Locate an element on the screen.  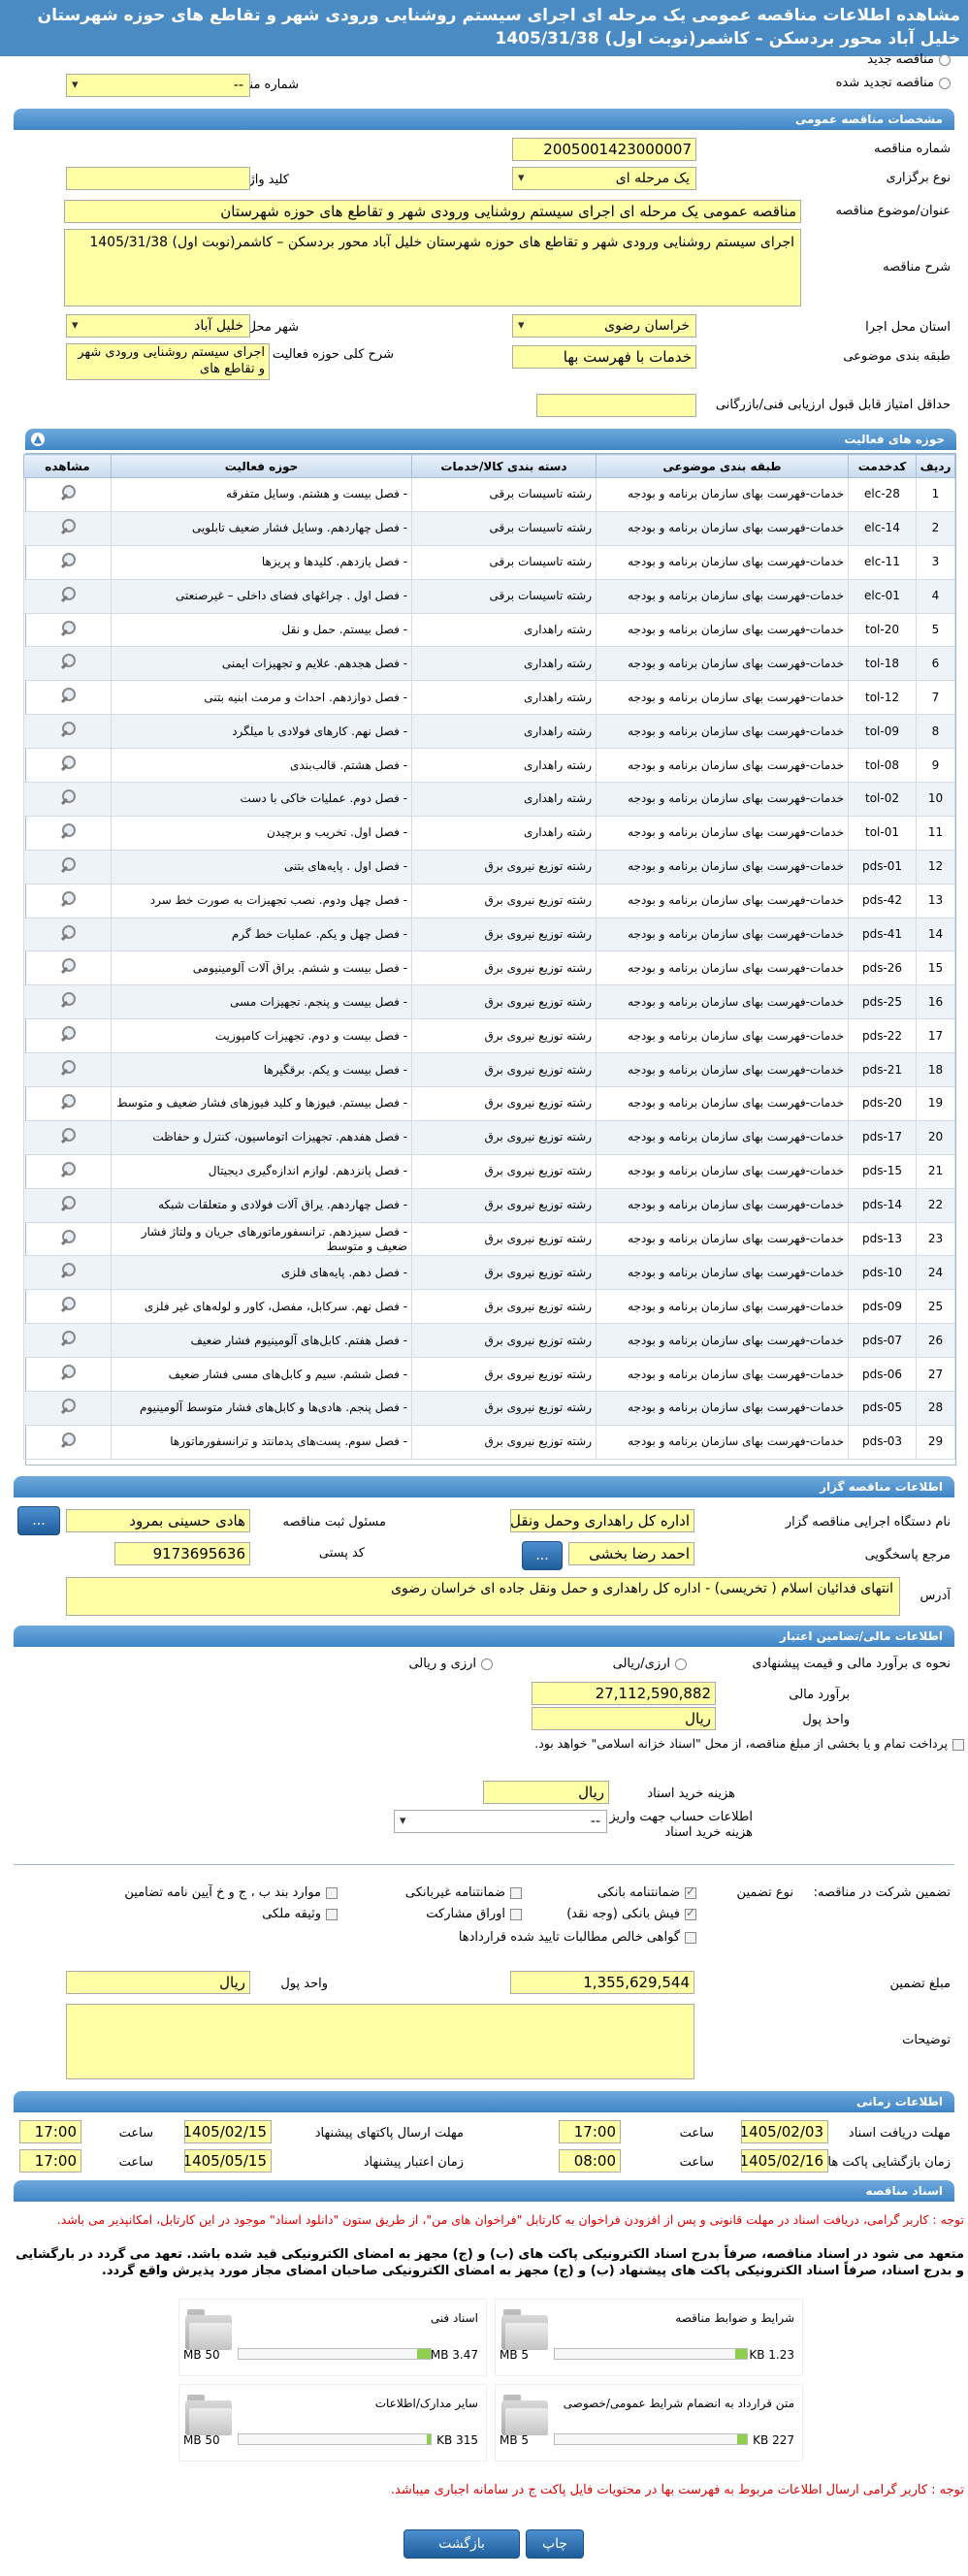
opt-securities: اوراق مشارکت is located at coordinates (474, 1914).